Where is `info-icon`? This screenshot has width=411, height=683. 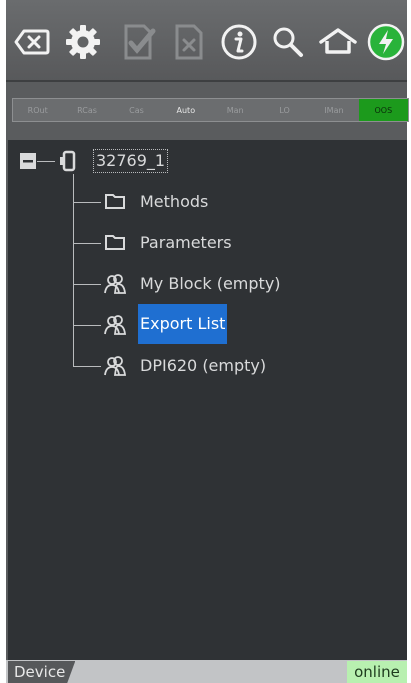 info-icon is located at coordinates (239, 42).